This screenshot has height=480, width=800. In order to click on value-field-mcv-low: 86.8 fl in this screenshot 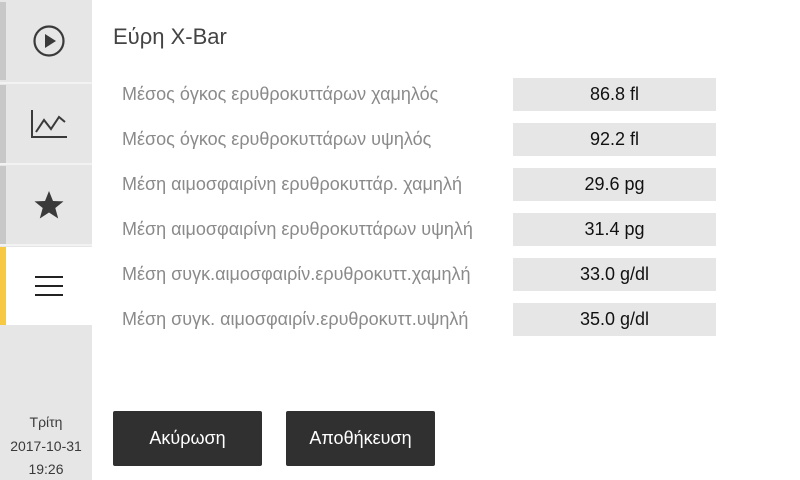, I will do `click(614, 94)`.